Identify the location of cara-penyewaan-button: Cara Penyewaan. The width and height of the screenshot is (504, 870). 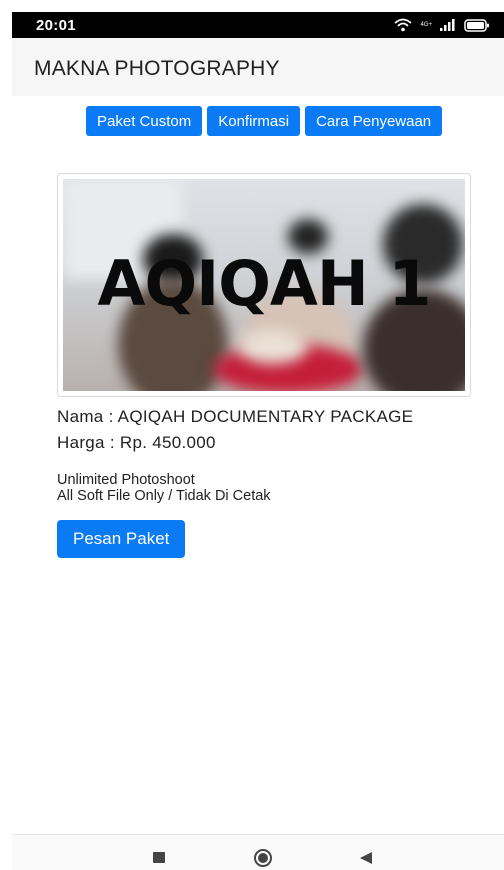
(374, 121).